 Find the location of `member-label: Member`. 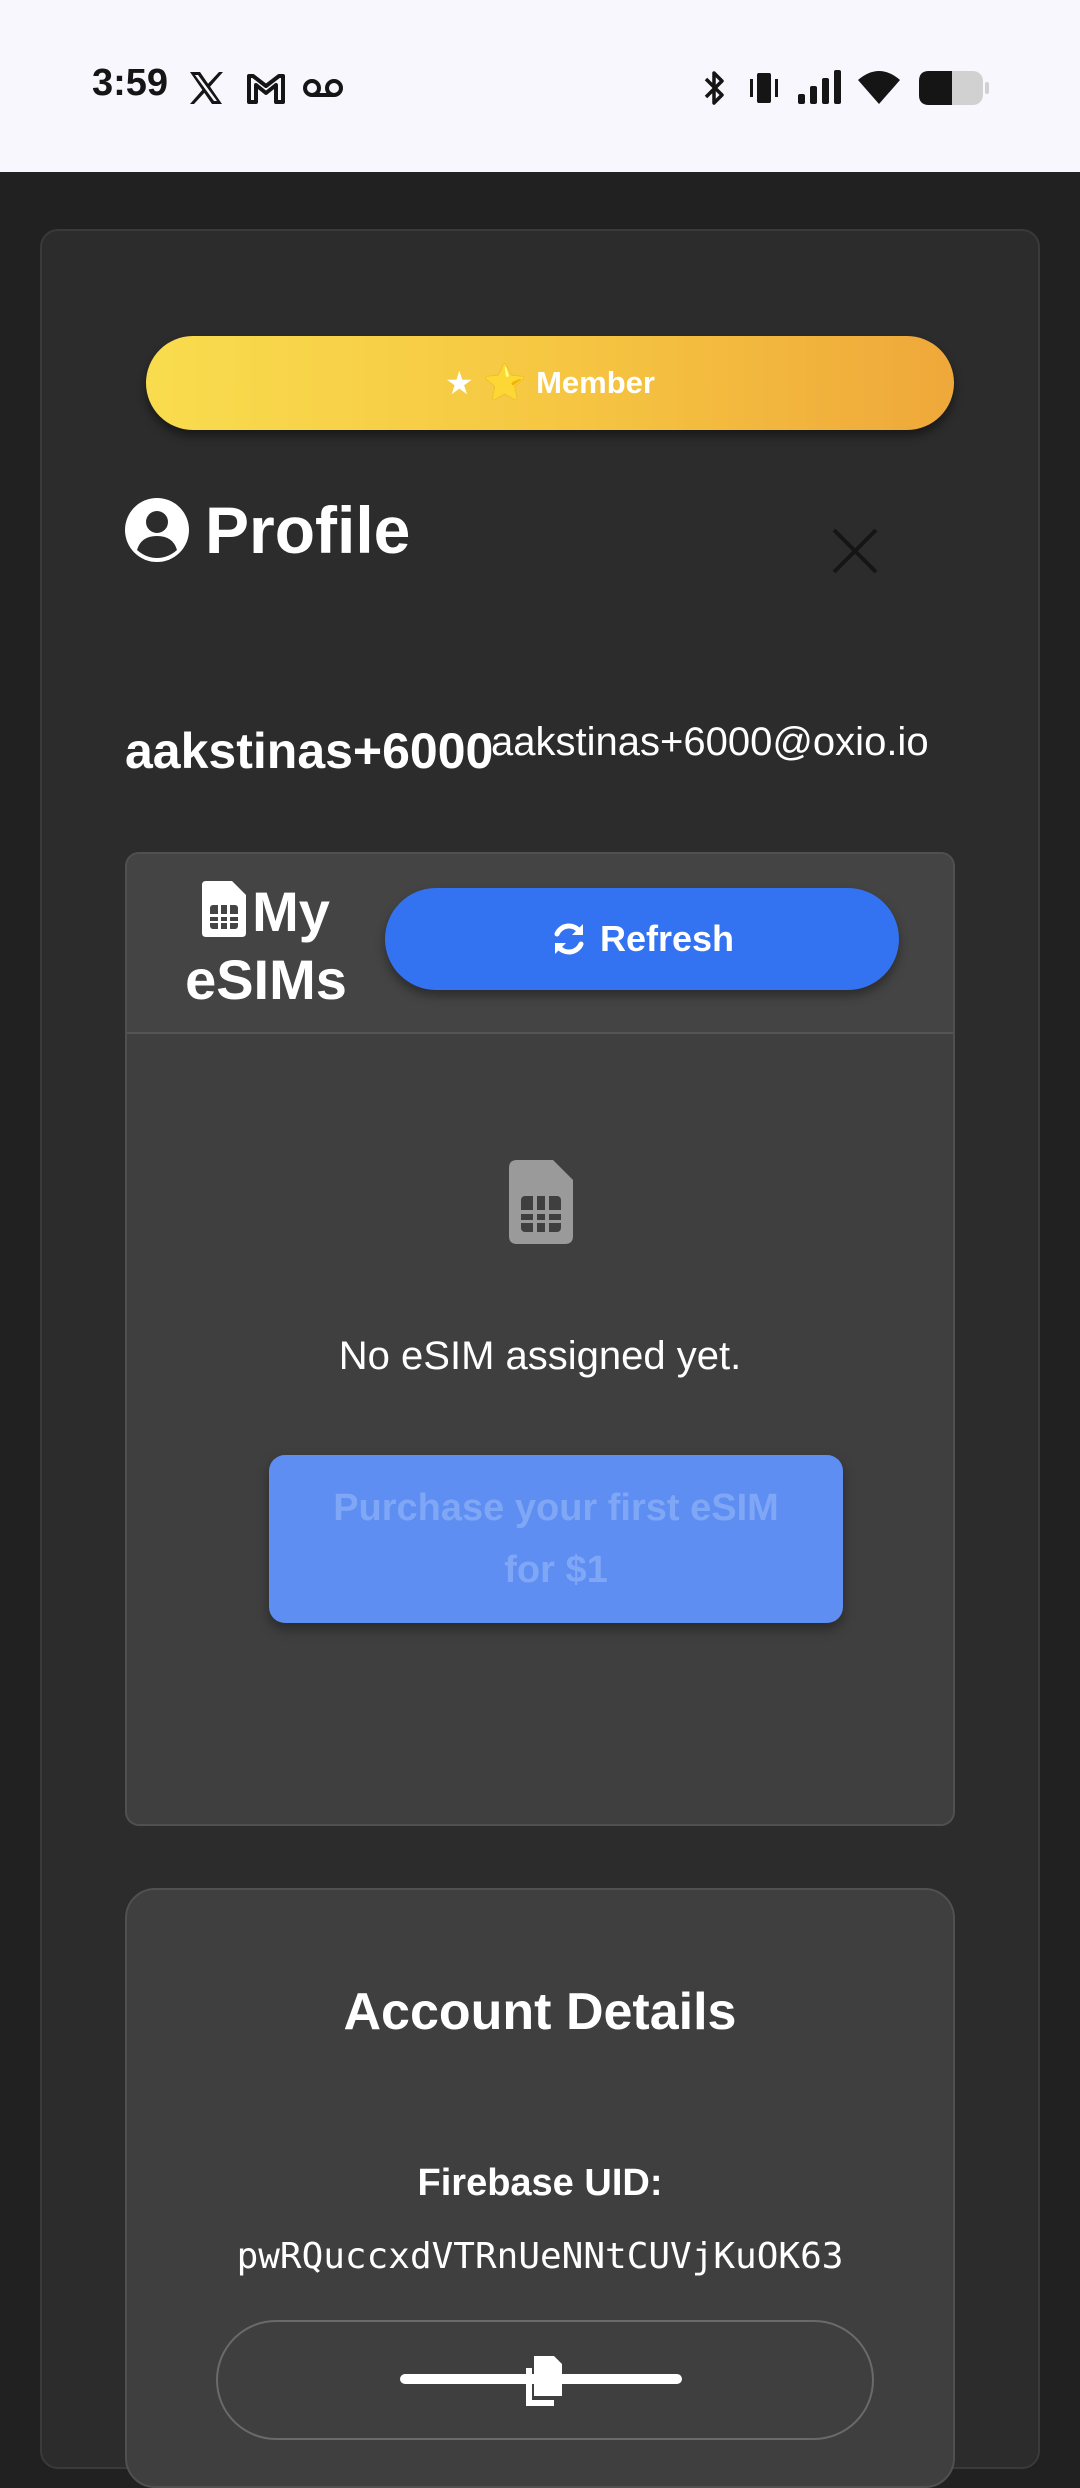

member-label: Member is located at coordinates (595, 382).